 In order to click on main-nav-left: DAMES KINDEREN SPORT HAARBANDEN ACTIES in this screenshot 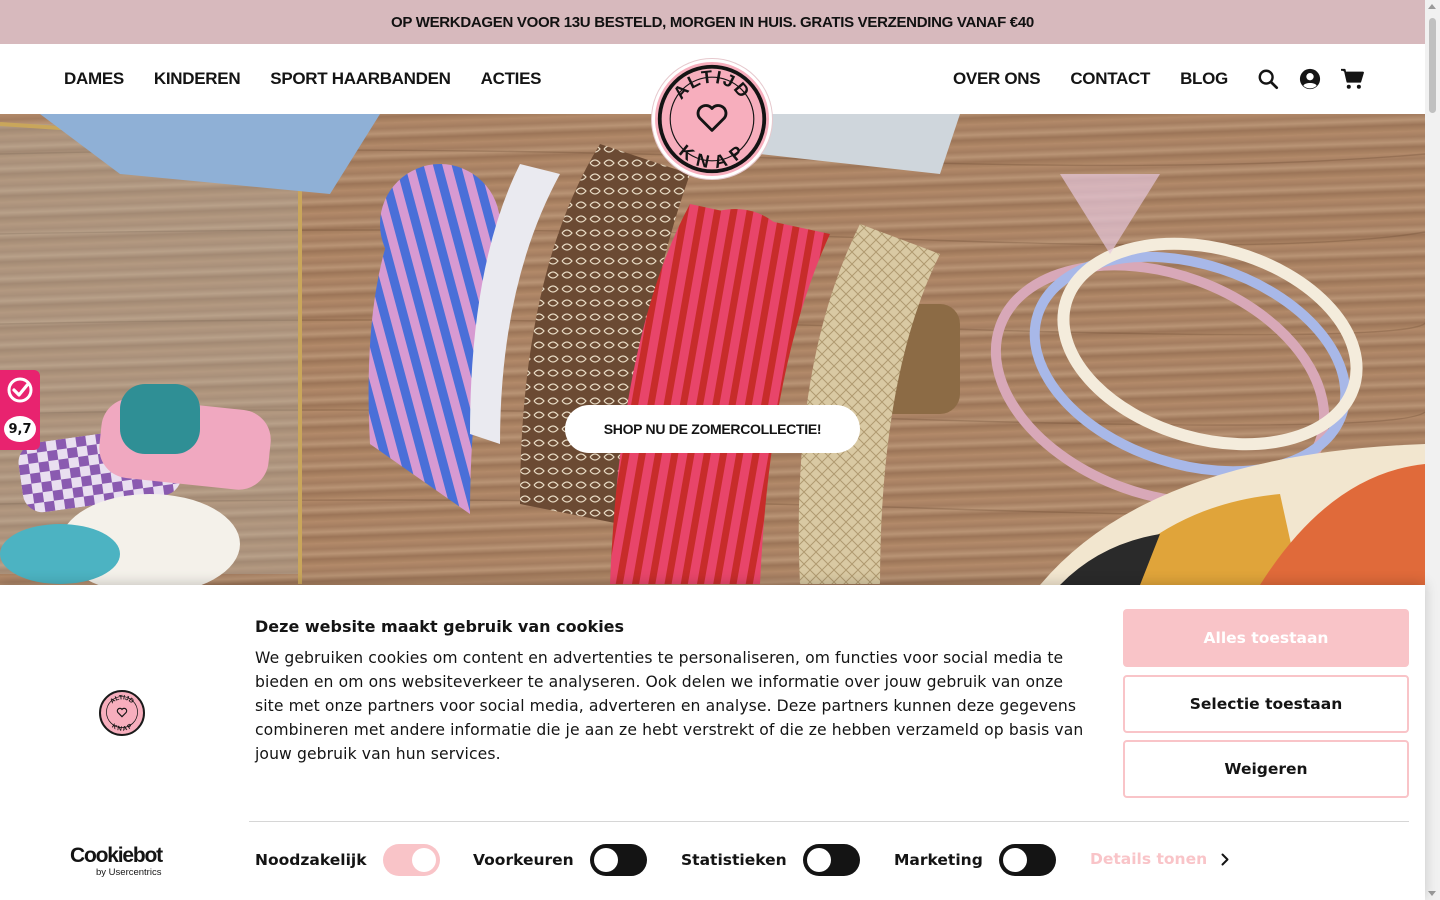, I will do `click(302, 79)`.